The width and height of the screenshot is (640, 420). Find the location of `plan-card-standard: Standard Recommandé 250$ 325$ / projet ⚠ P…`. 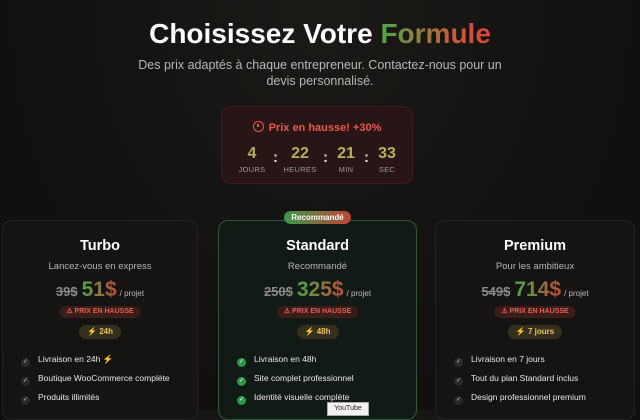

plan-card-standard: Standard Recommandé 250$ 325$ / projet ⚠ P… is located at coordinates (317, 320).